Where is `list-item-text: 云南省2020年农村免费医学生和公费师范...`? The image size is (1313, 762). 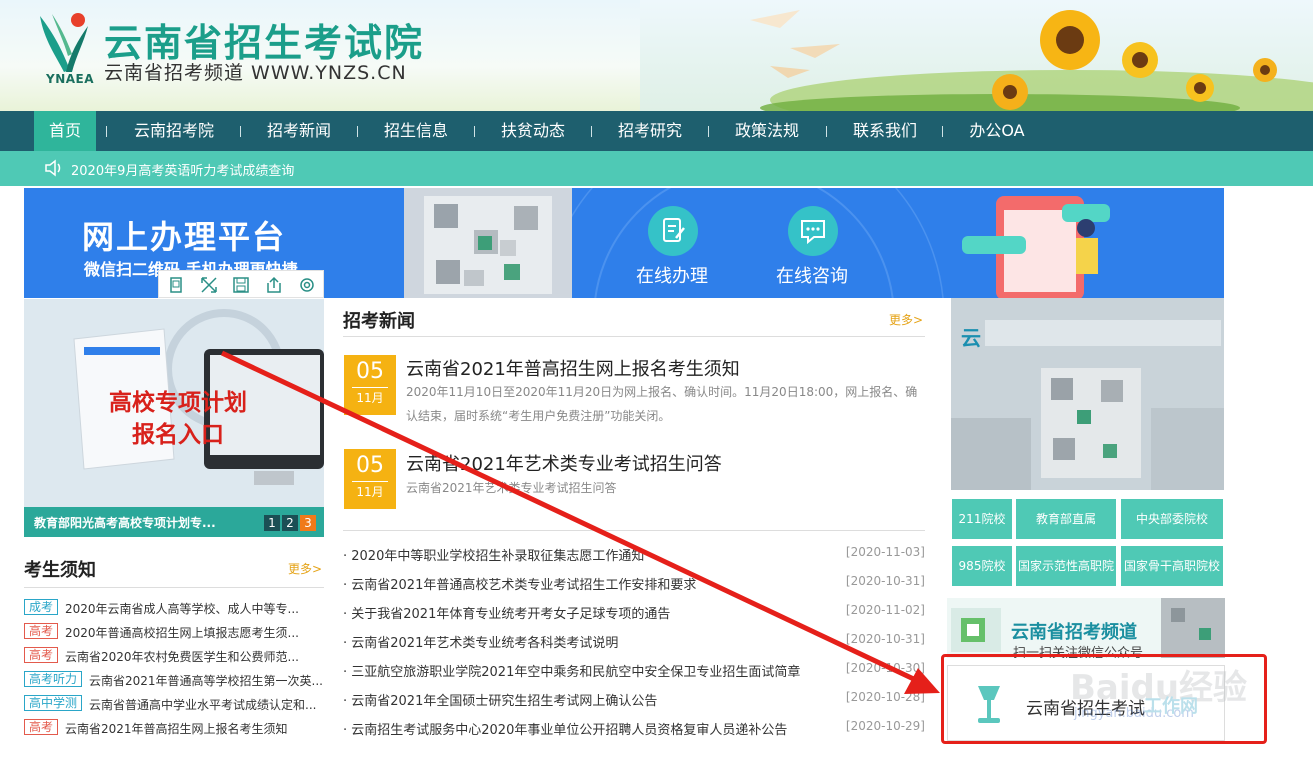 list-item-text: 云南省2020年农村免费医学生和公费师范... is located at coordinates (182, 656).